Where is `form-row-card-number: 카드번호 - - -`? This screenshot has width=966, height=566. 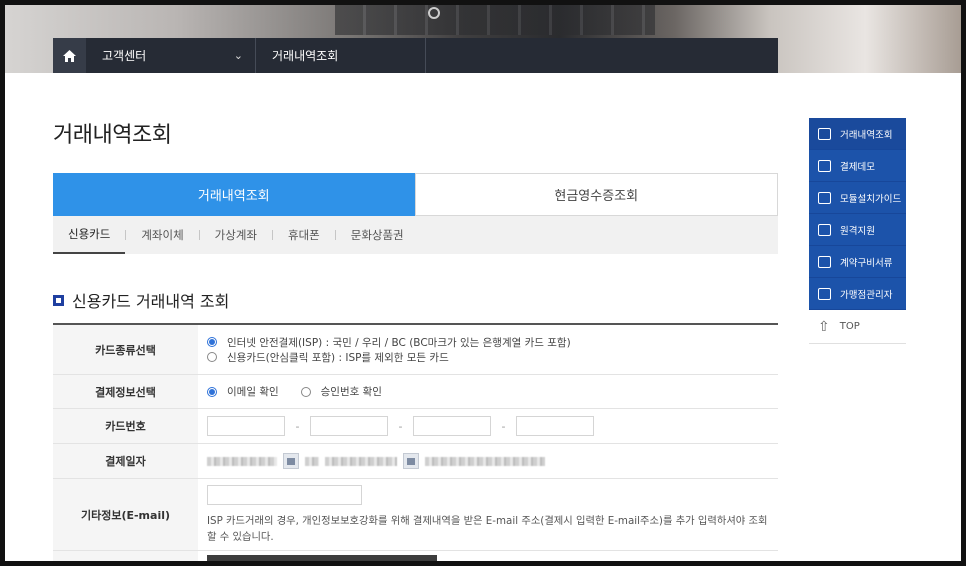
form-row-card-number: 카드번호 - - - is located at coordinates (415, 426).